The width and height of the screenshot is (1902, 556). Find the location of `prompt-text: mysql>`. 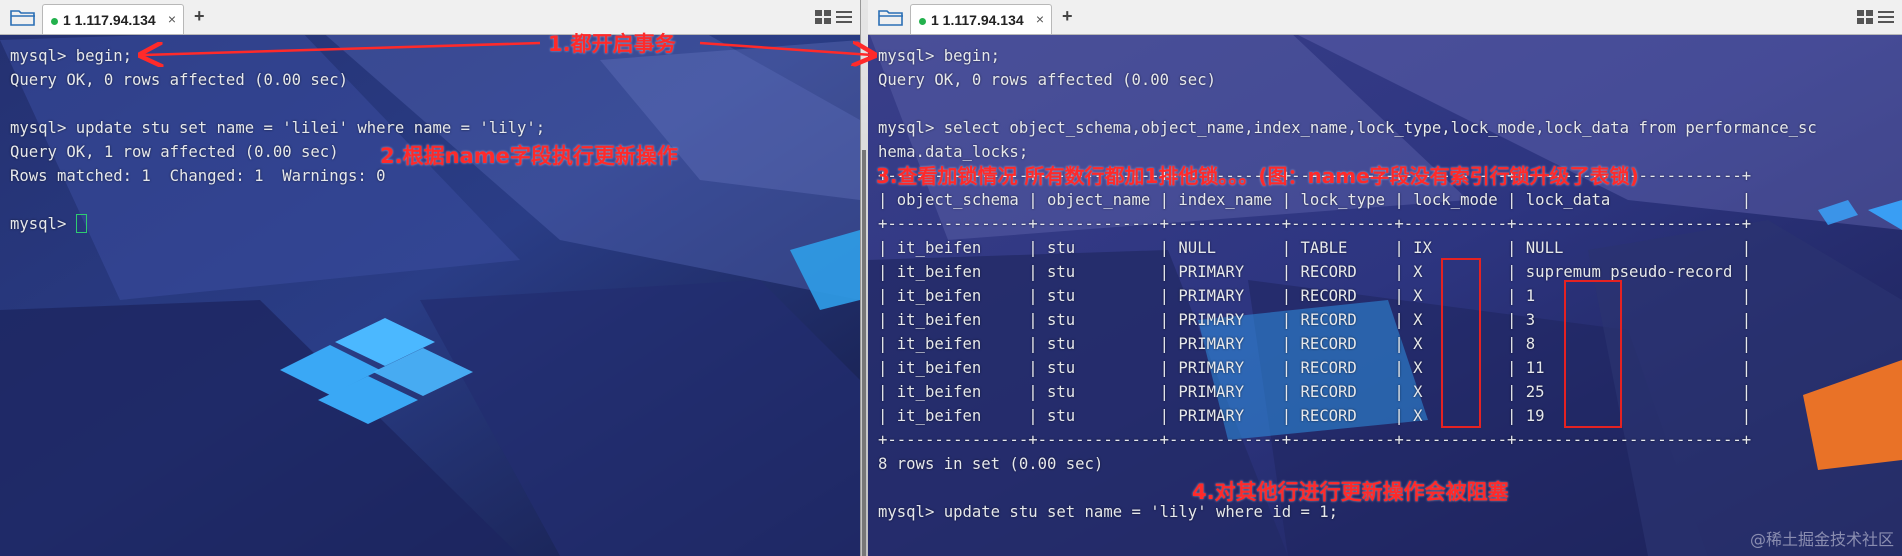

prompt-text: mysql> is located at coordinates (43, 224).